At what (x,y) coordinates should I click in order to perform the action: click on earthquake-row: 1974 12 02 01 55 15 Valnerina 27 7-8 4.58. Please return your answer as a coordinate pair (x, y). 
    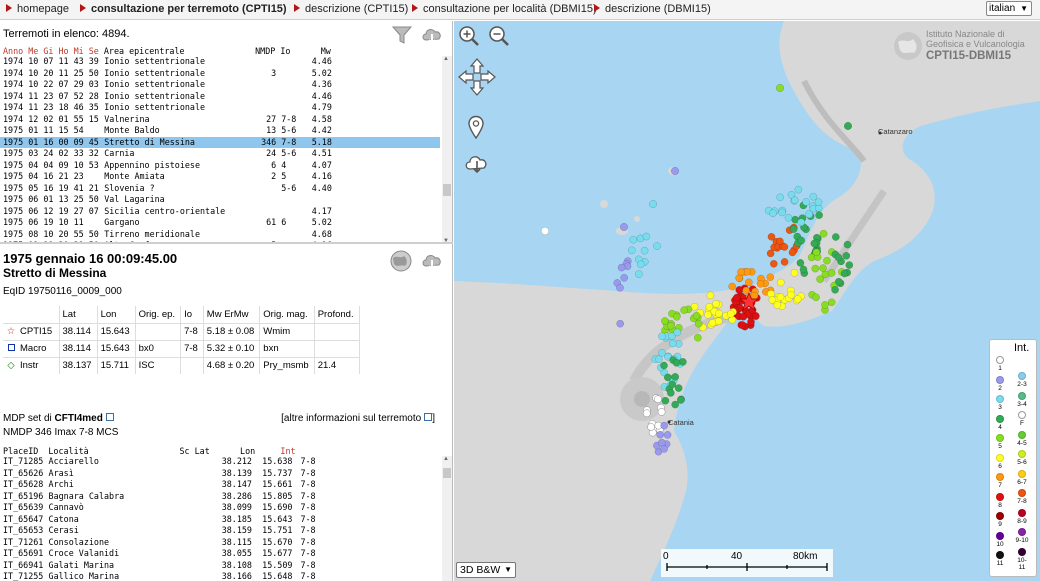
    Looking at the image, I should click on (220, 120).